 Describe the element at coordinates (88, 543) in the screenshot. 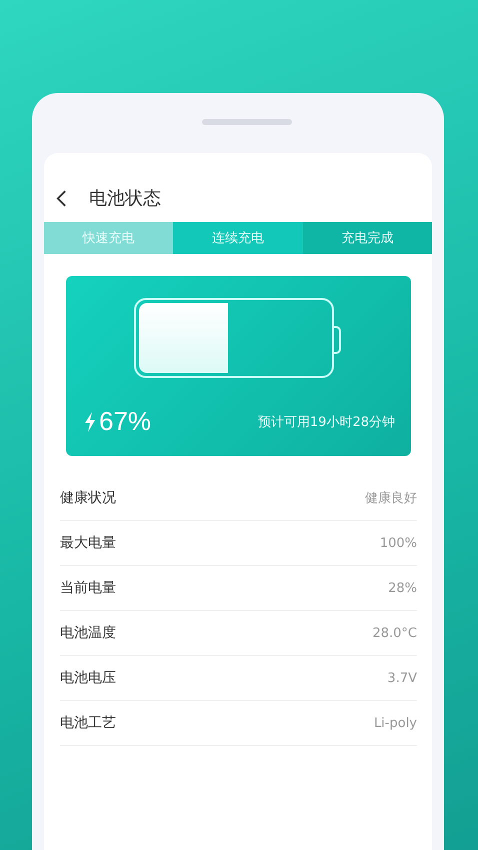

I see `info-label: 最大电量` at that location.